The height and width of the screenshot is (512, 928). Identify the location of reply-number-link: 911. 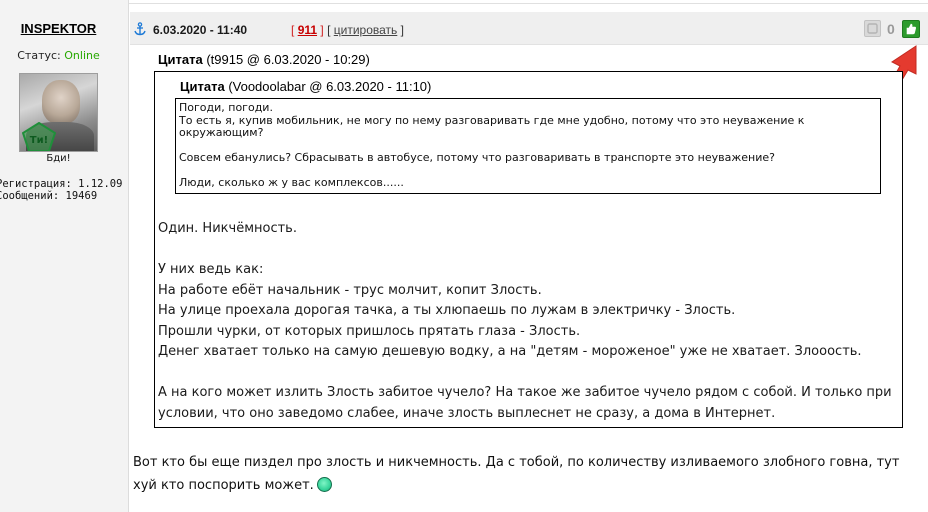
(307, 30).